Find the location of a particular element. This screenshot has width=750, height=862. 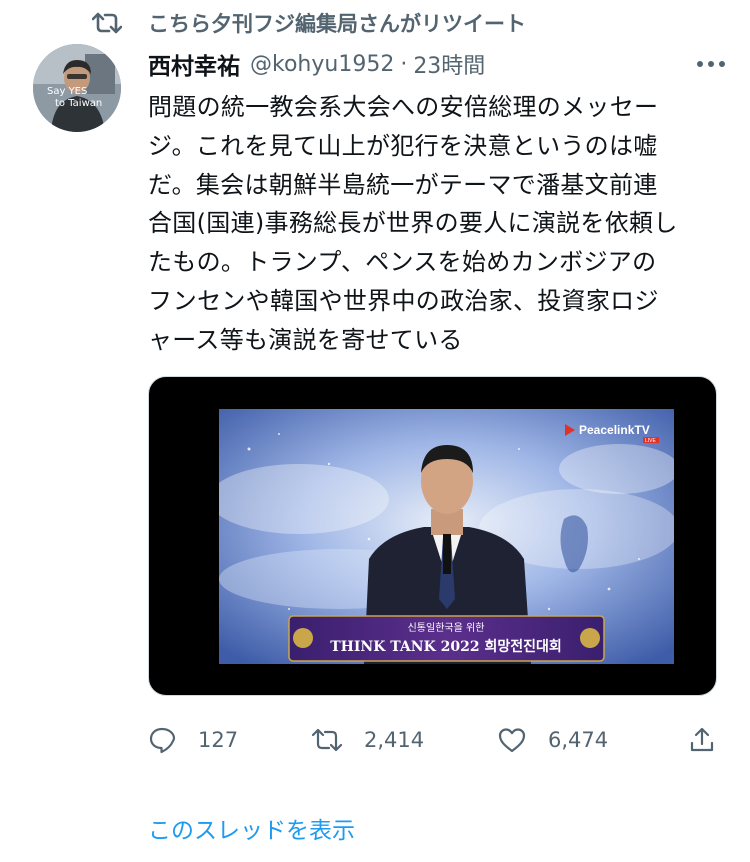

retweet-action-icon is located at coordinates (327, 740).